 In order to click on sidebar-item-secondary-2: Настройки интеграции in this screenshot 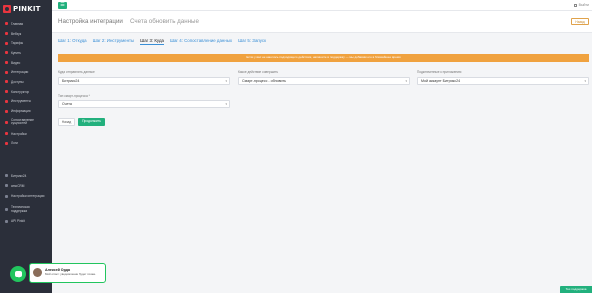, I will do `click(26, 196)`.